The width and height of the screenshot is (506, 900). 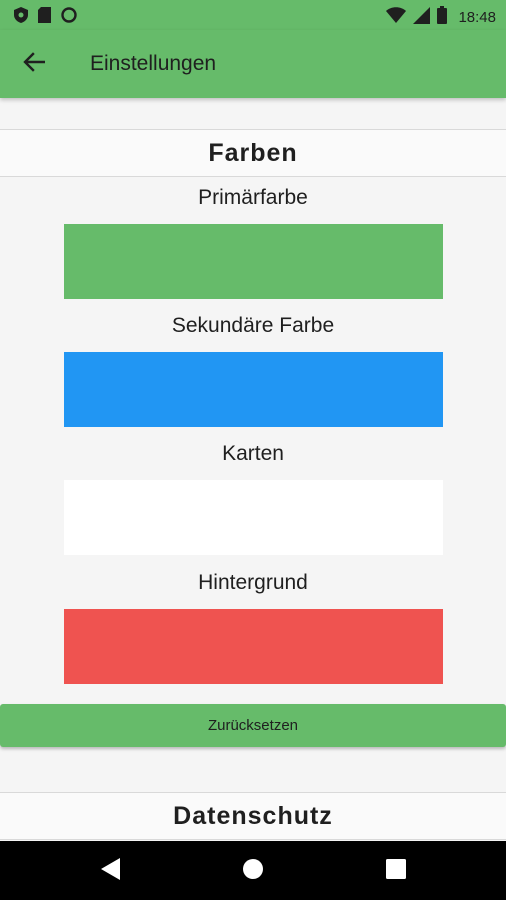 I want to click on nav-home-button, so click(x=253, y=871).